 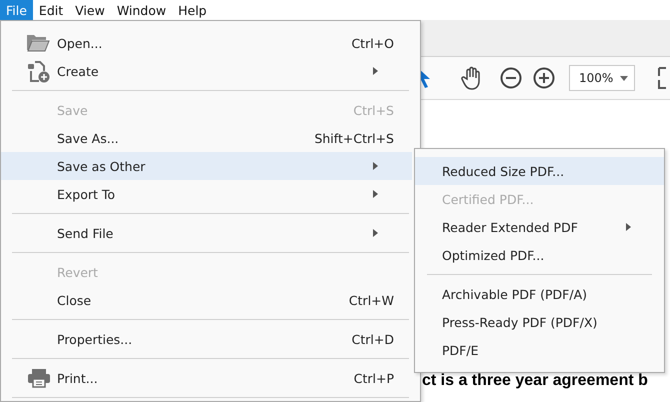 What do you see at coordinates (374, 378) in the screenshot?
I see `shortcut-text: Ctrl+P` at bounding box center [374, 378].